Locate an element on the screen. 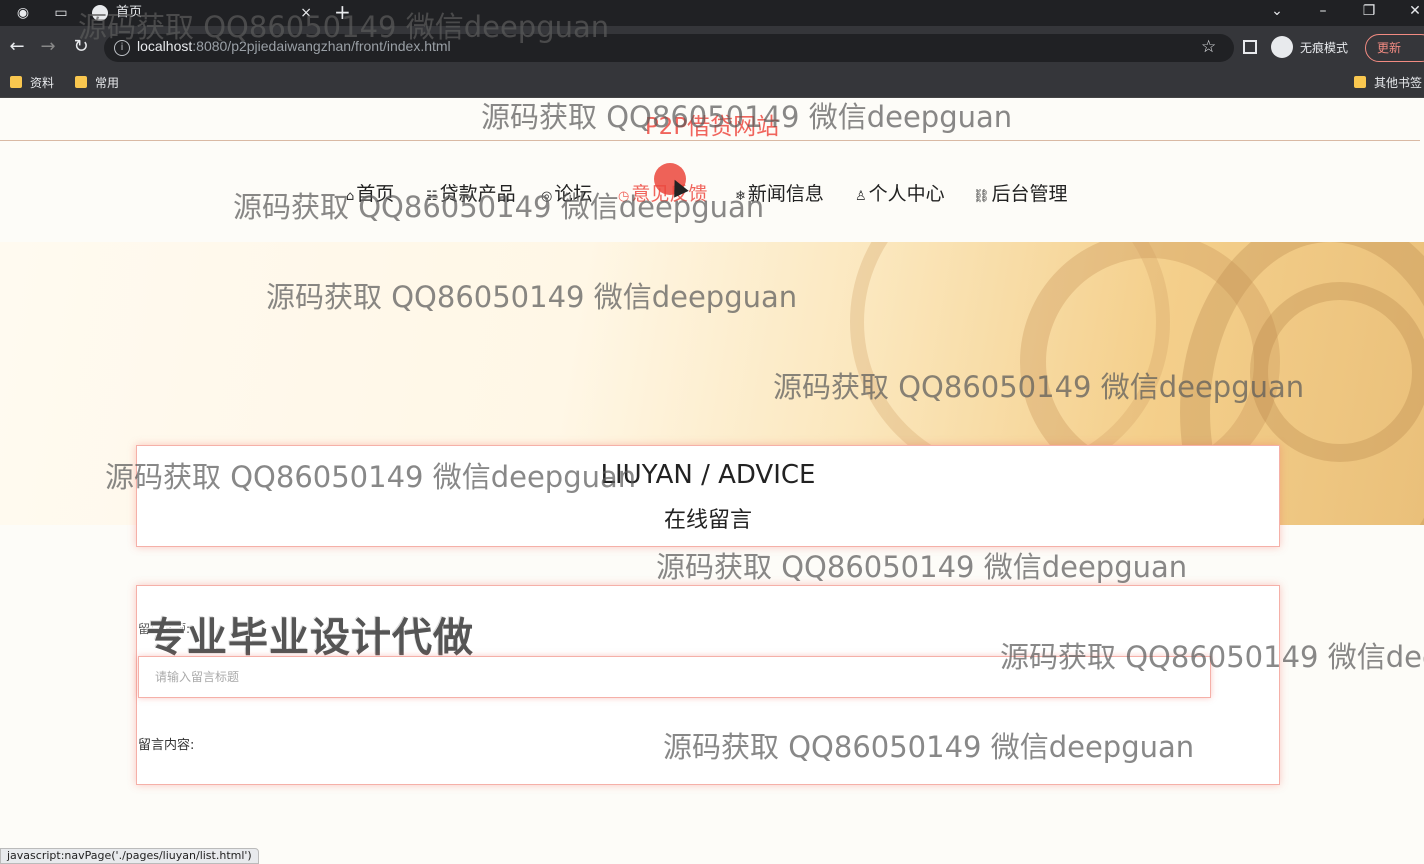 This screenshot has height=864, width=1424. forum-icon: ◎ is located at coordinates (547, 196).